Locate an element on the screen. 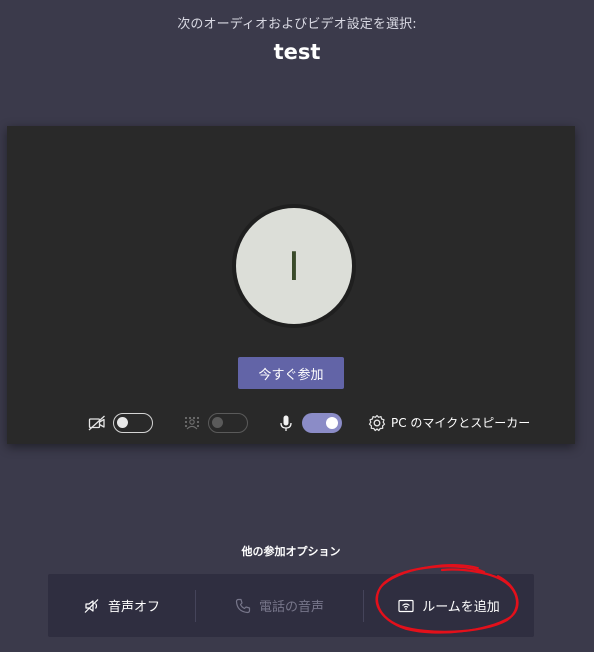 The width and height of the screenshot is (594, 652). avatar-ring: I is located at coordinates (294, 266).